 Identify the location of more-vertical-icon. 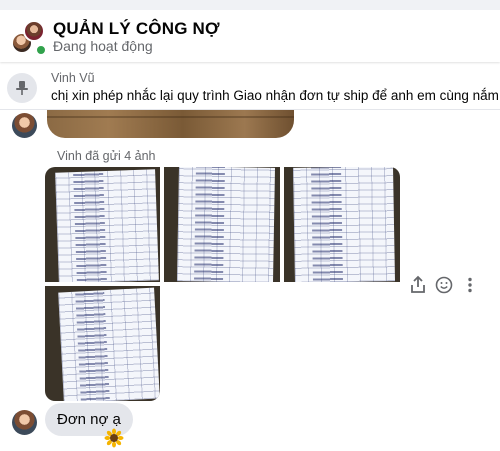
(470, 285).